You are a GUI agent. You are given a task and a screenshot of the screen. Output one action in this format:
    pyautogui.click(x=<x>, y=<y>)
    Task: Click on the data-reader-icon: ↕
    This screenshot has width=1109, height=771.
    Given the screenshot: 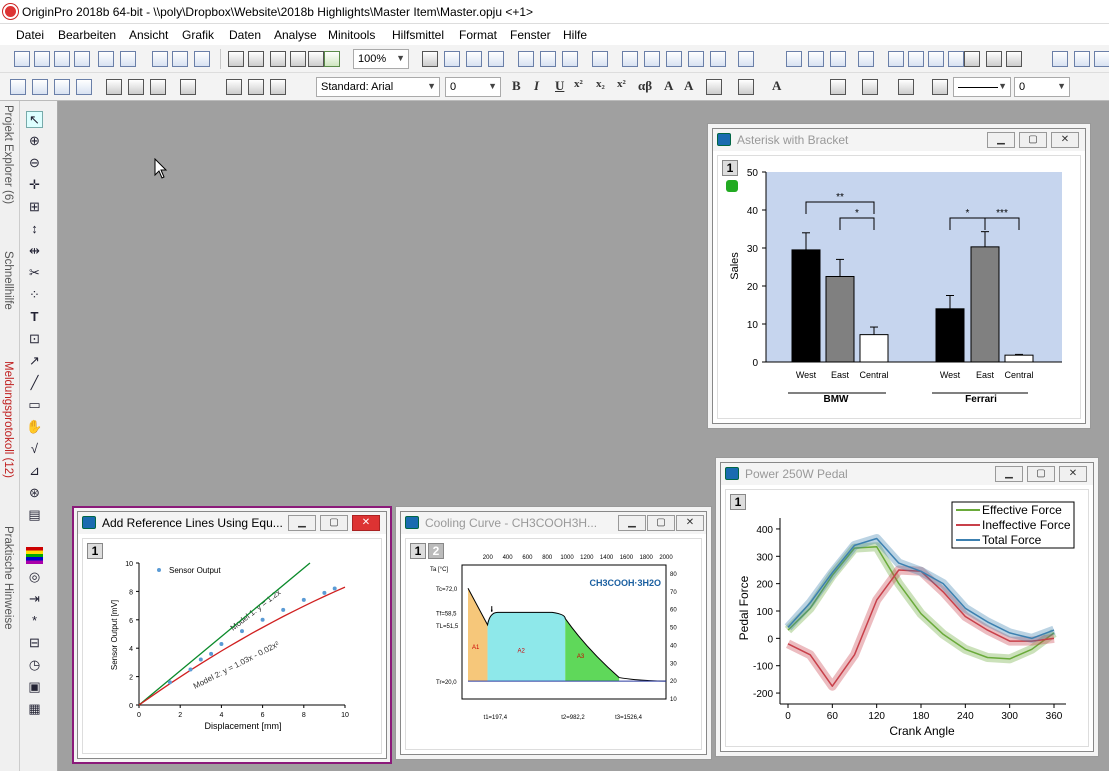 What is the action you would take?
    pyautogui.click(x=34, y=229)
    